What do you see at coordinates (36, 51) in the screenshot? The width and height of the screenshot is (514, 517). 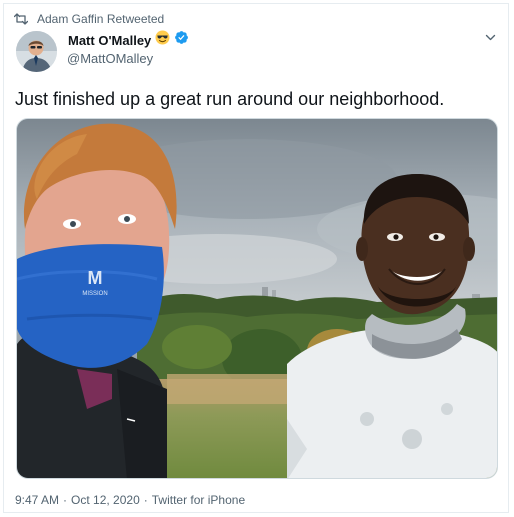 I see `avatar` at bounding box center [36, 51].